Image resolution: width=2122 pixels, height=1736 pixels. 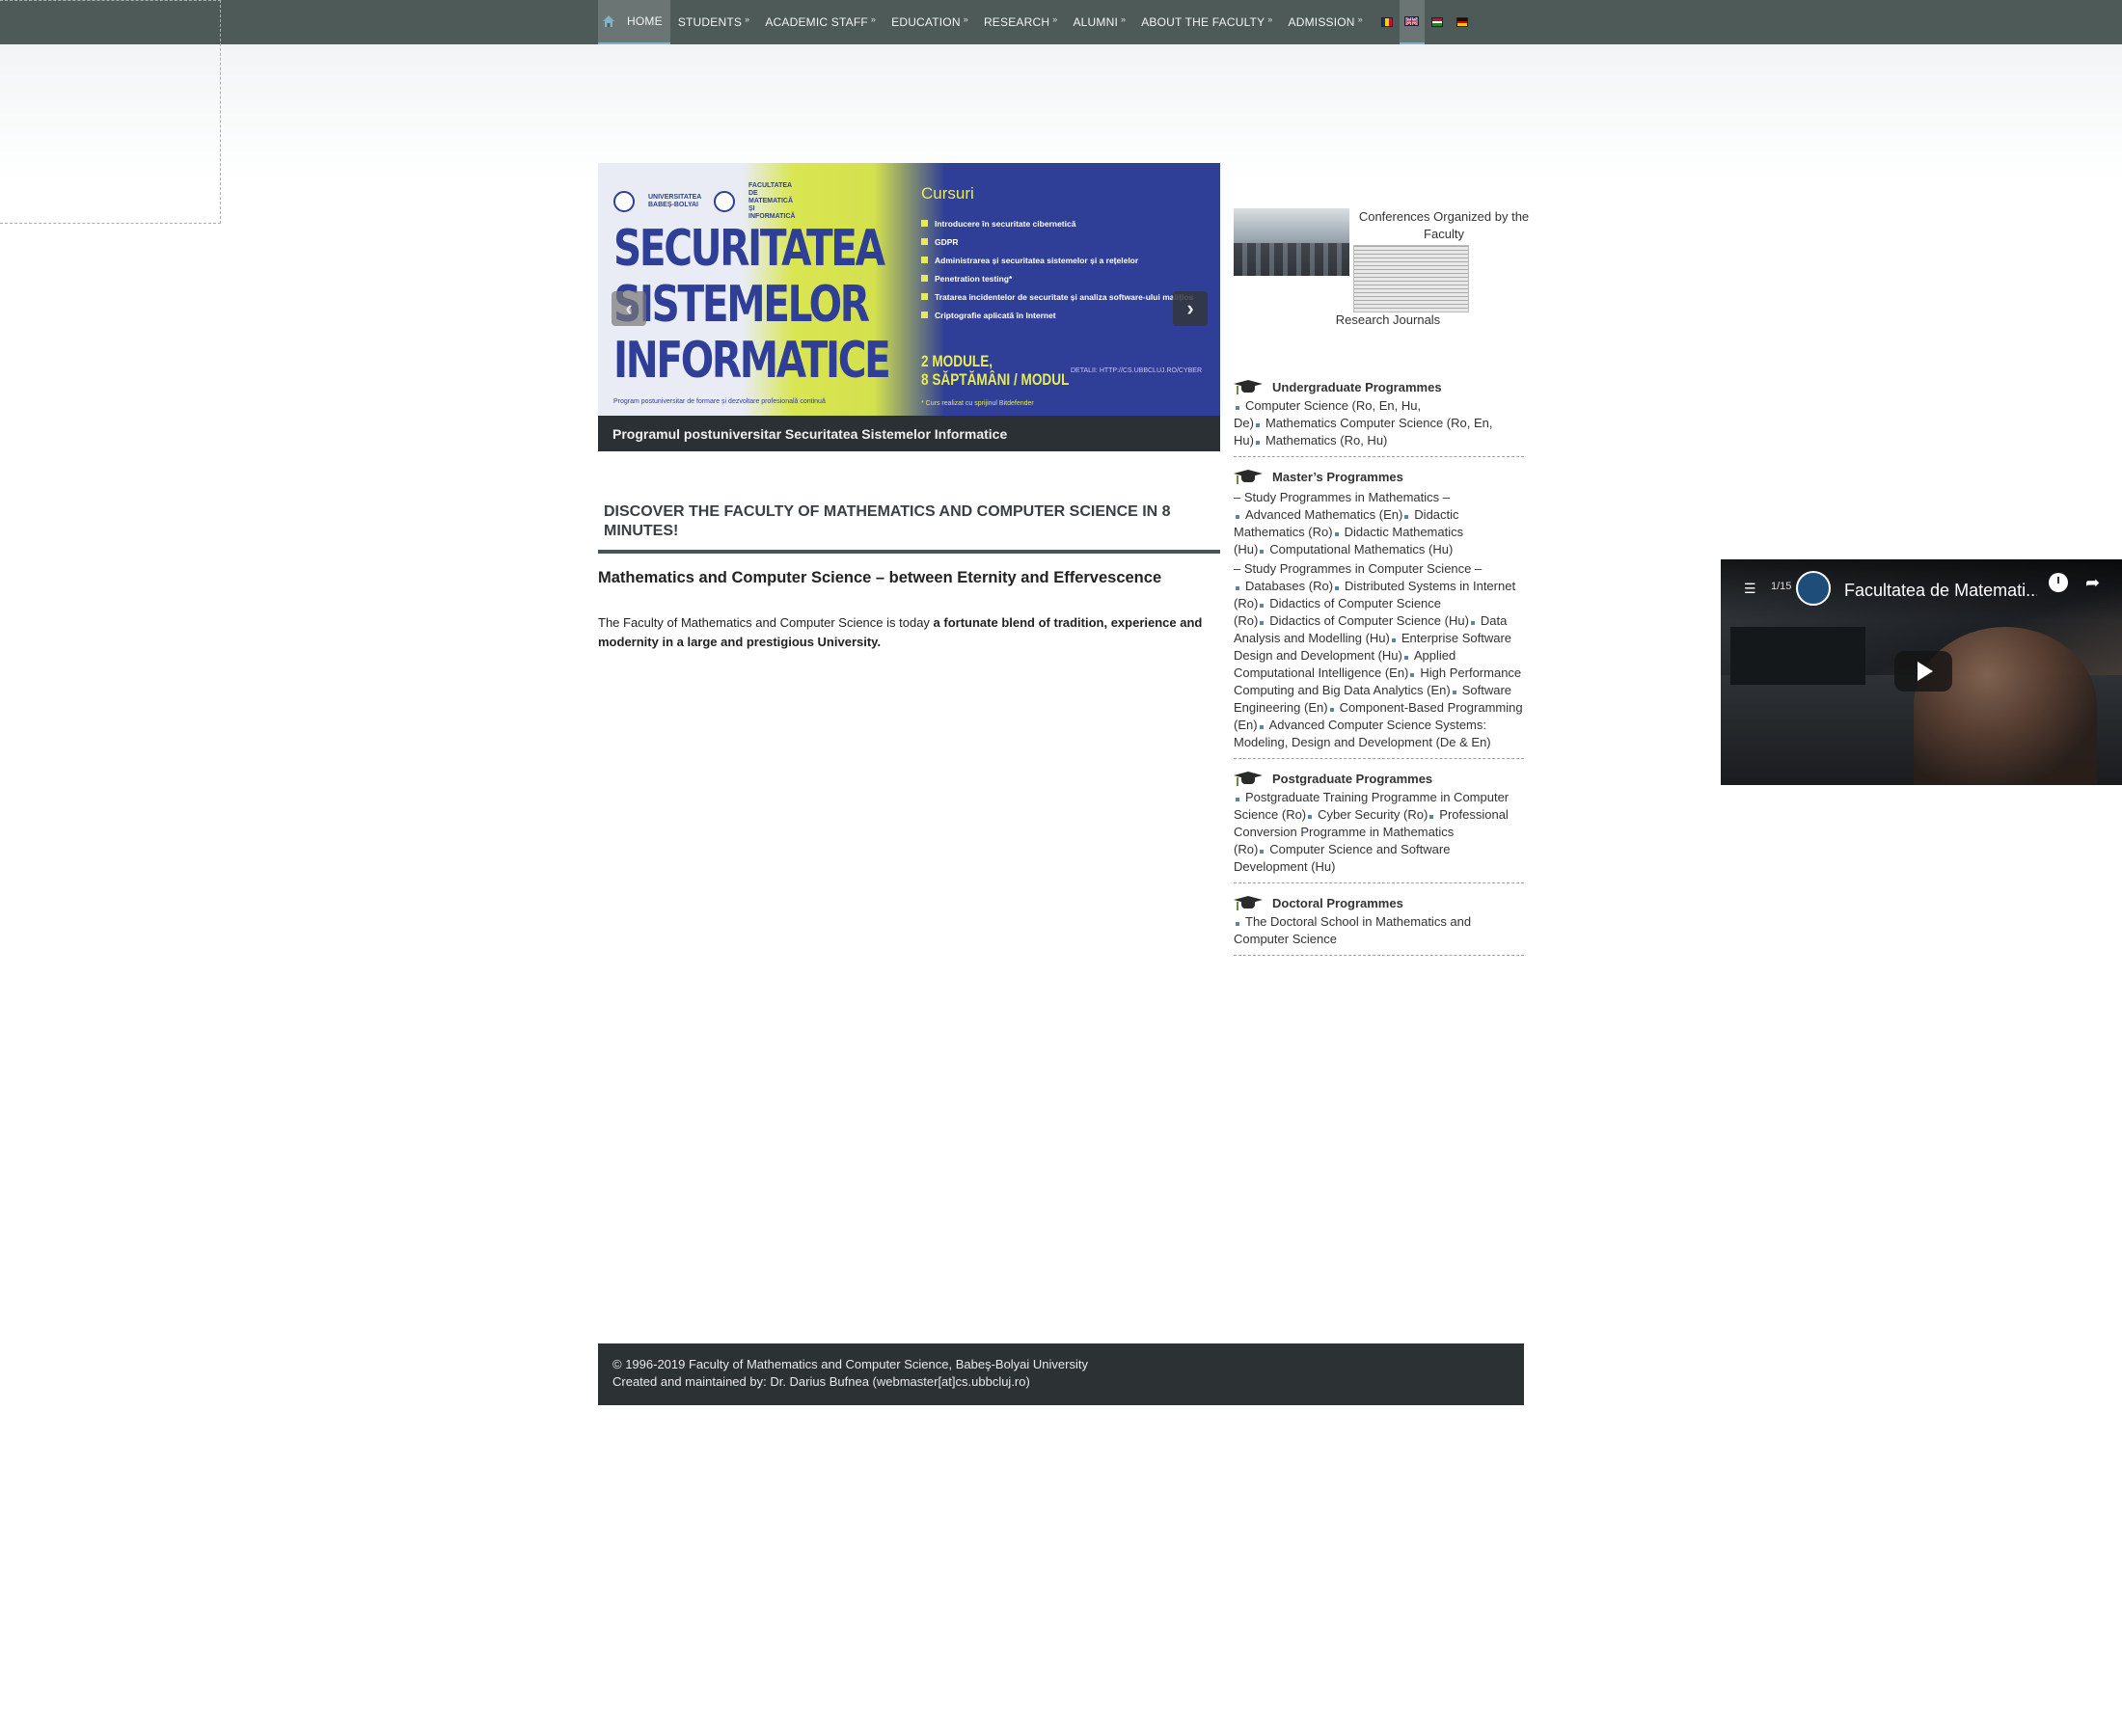 What do you see at coordinates (742, 305) in the screenshot?
I see `banner-title-line: SISTEMELOR` at bounding box center [742, 305].